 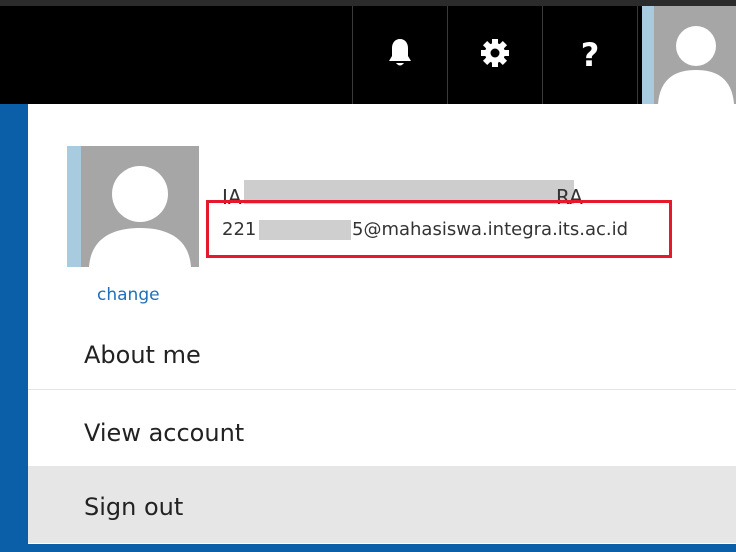 I want to click on notifications-button, so click(x=399, y=55).